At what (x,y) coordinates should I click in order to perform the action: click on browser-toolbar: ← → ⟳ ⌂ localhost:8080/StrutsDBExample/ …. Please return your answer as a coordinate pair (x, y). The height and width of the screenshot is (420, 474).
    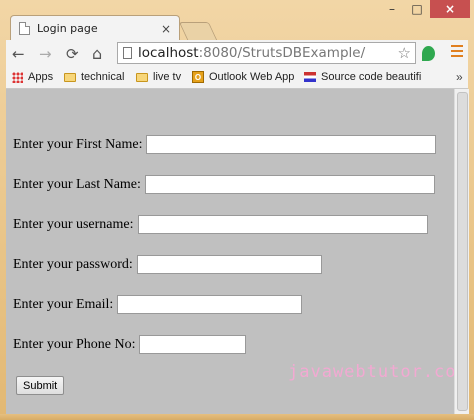
    Looking at the image, I should click on (237, 54).